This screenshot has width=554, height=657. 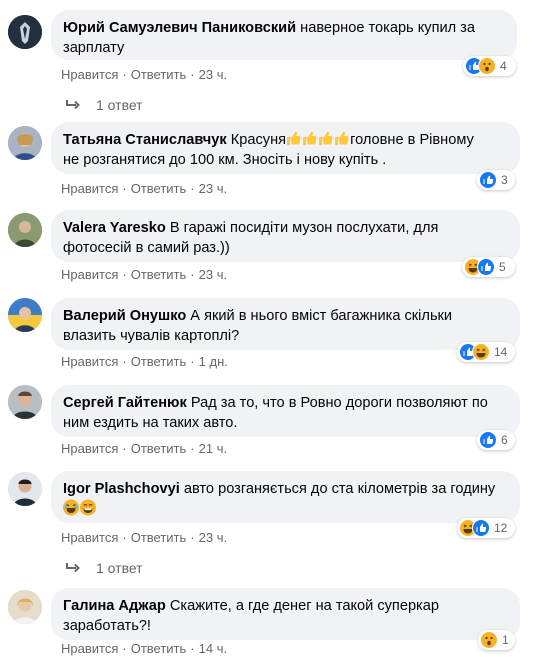 I want to click on laughing-emoji, so click(x=80, y=508).